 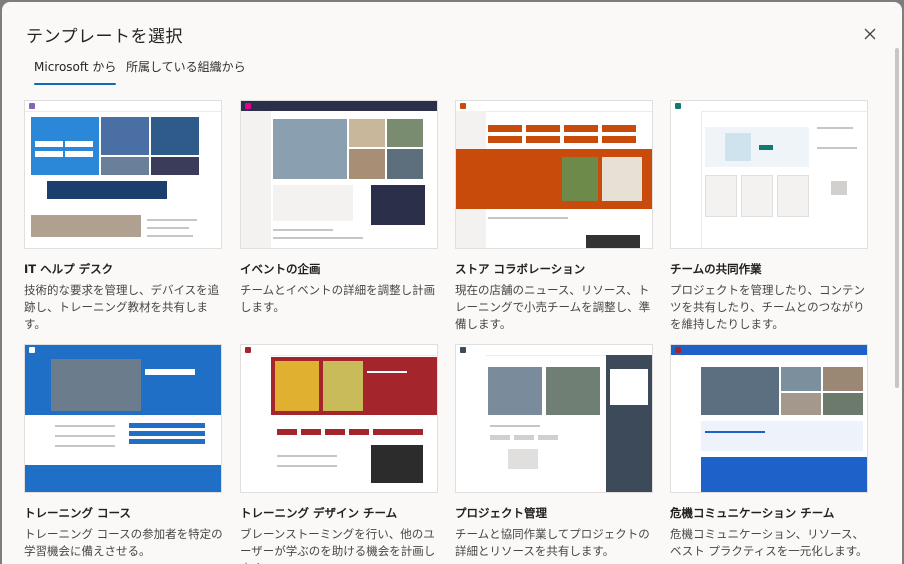 I want to click on close-icon, so click(x=870, y=34).